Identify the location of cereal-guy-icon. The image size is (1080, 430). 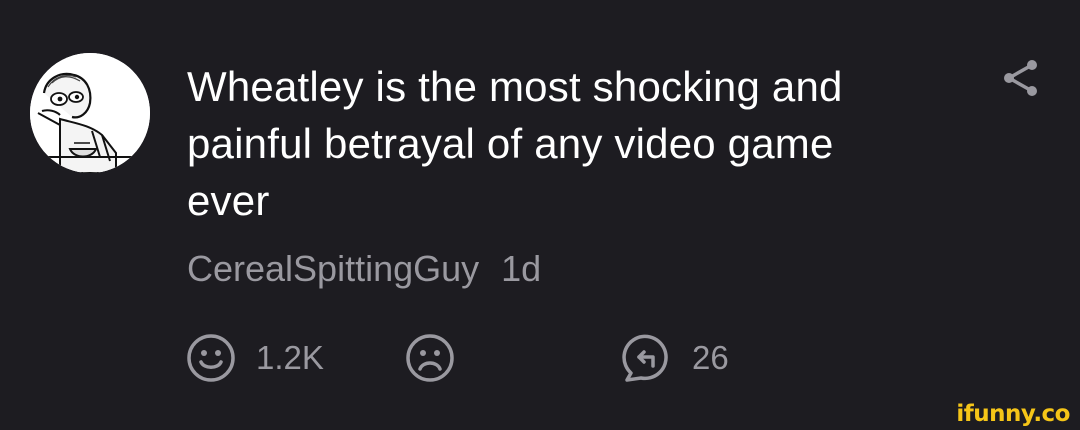
(90, 113).